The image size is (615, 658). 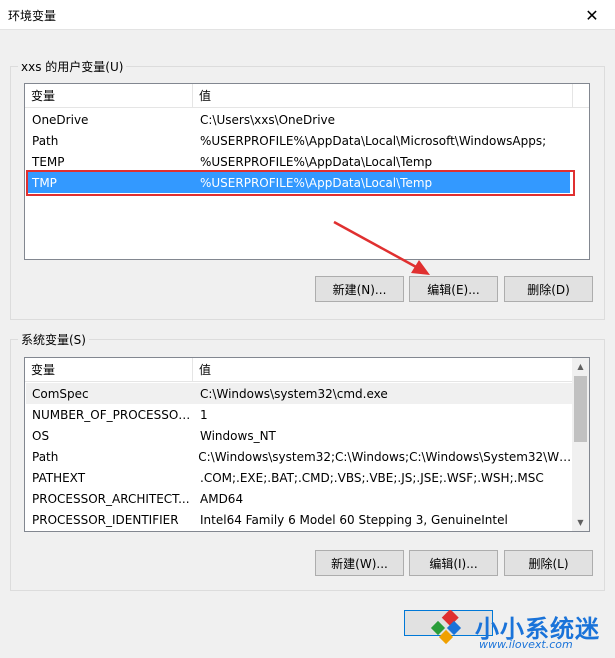 What do you see at coordinates (446, 627) in the screenshot?
I see `logo-icon` at bounding box center [446, 627].